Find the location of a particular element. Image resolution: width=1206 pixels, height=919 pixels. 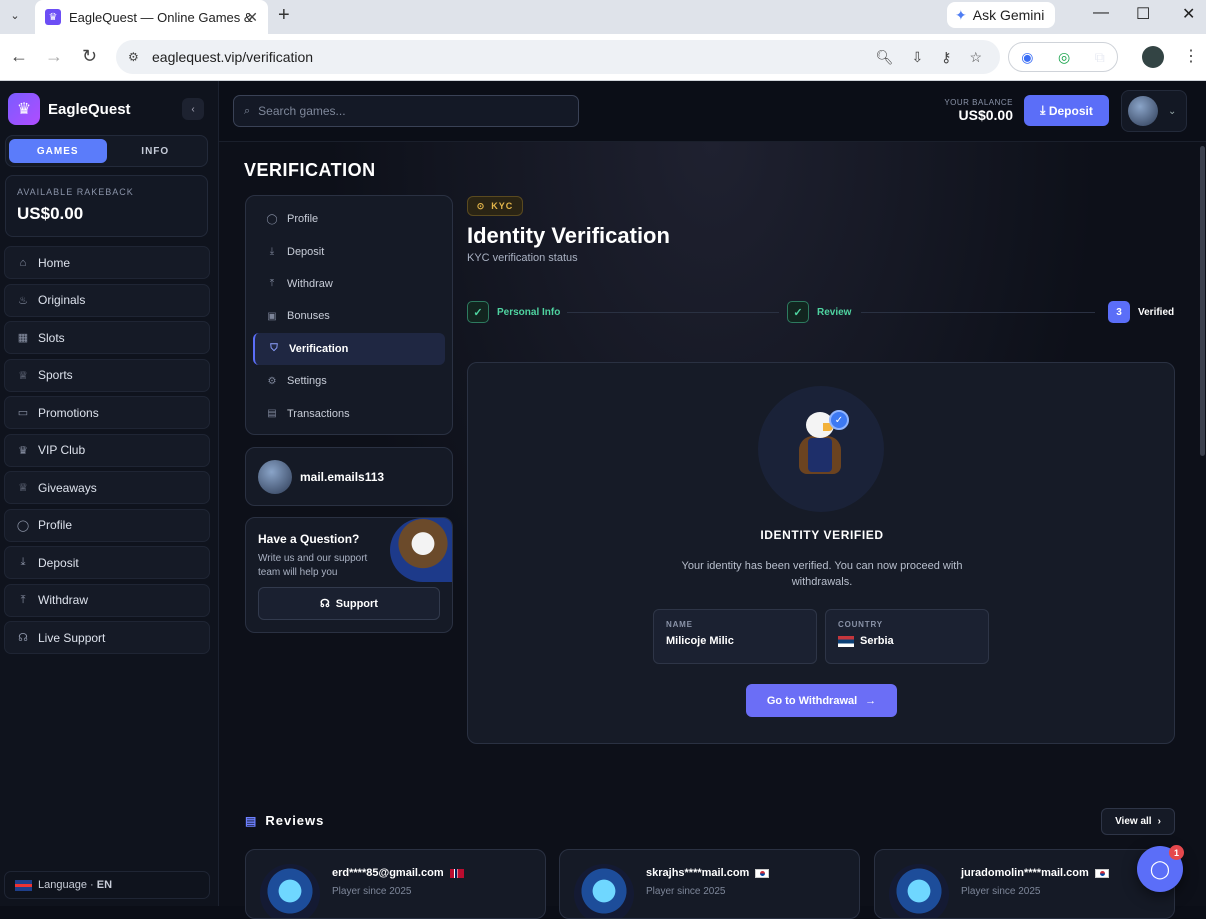

user-menu-button: ⌄ is located at coordinates (1154, 111).